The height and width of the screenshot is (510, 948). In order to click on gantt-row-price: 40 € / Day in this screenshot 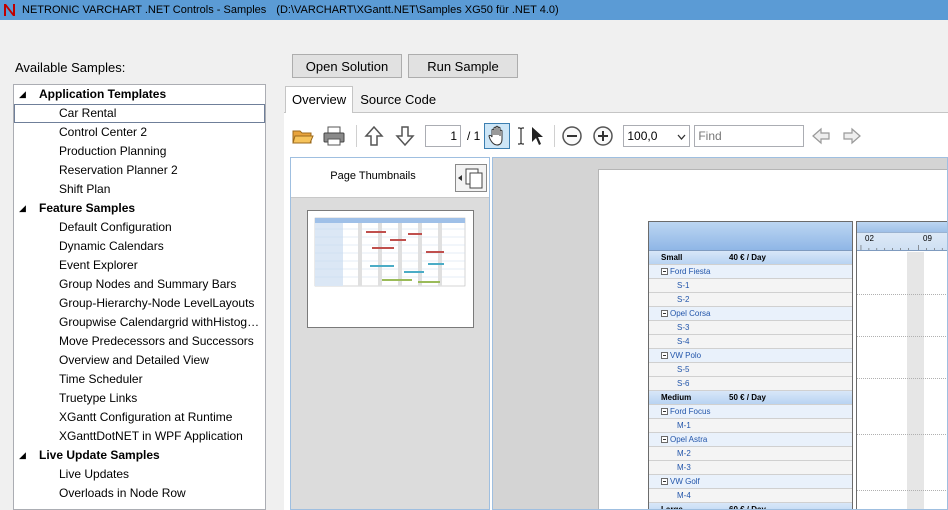, I will do `click(747, 257)`.